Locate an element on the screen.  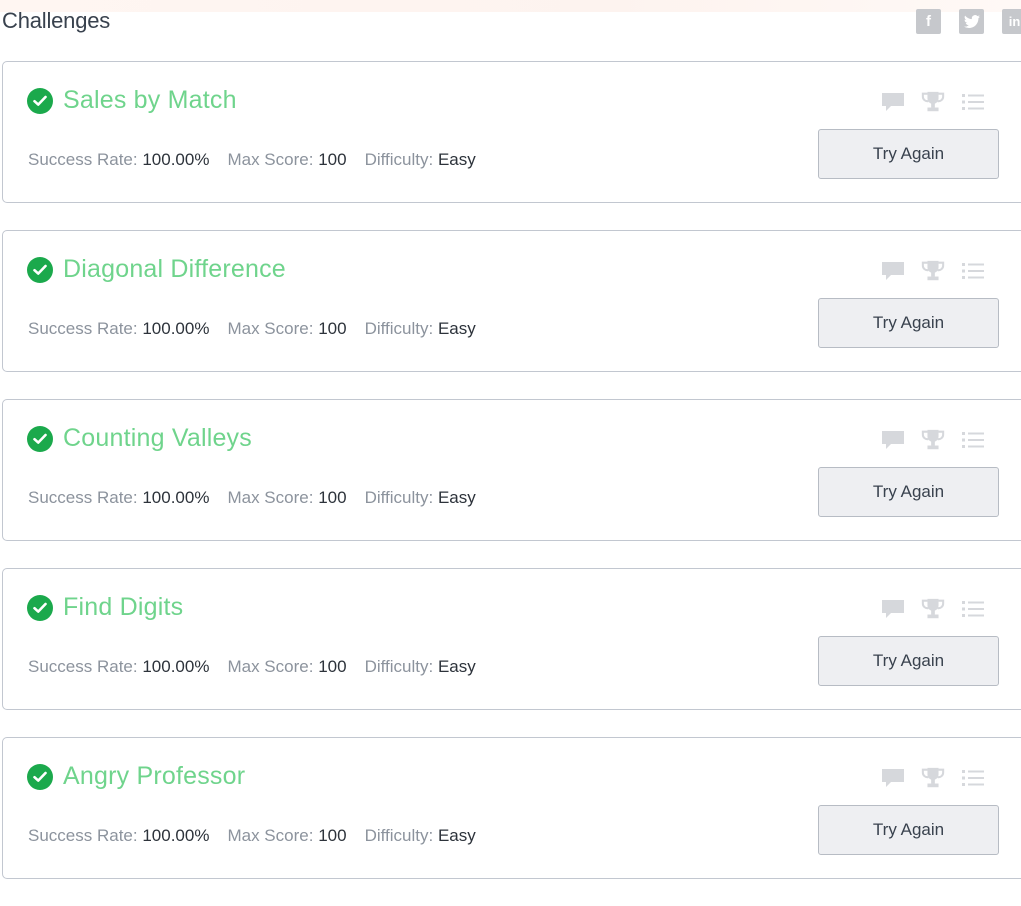
social-share-bar: f in is located at coordinates (968, 21).